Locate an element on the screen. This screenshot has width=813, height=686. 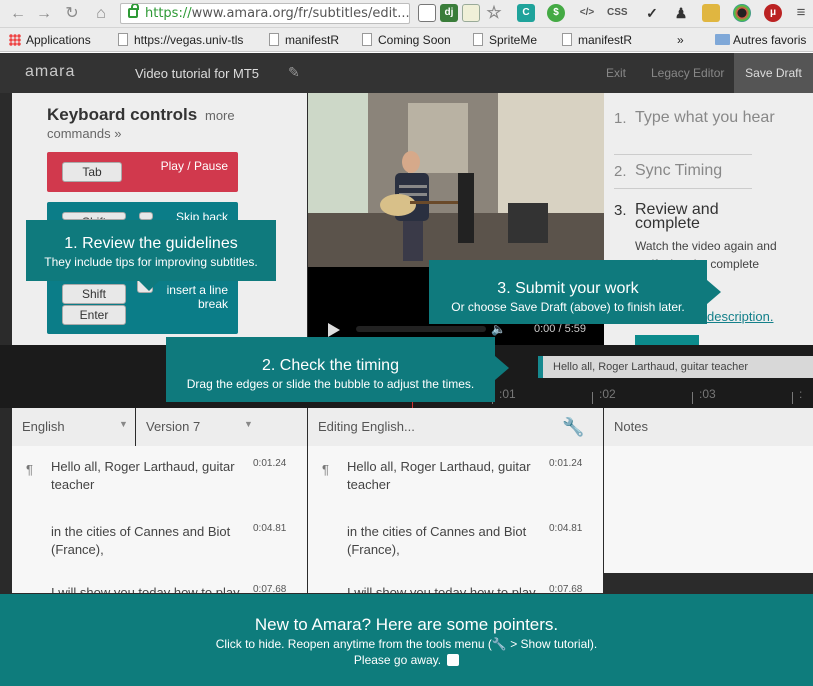
go-away-row: Please go away. is located at coordinates (406, 660).